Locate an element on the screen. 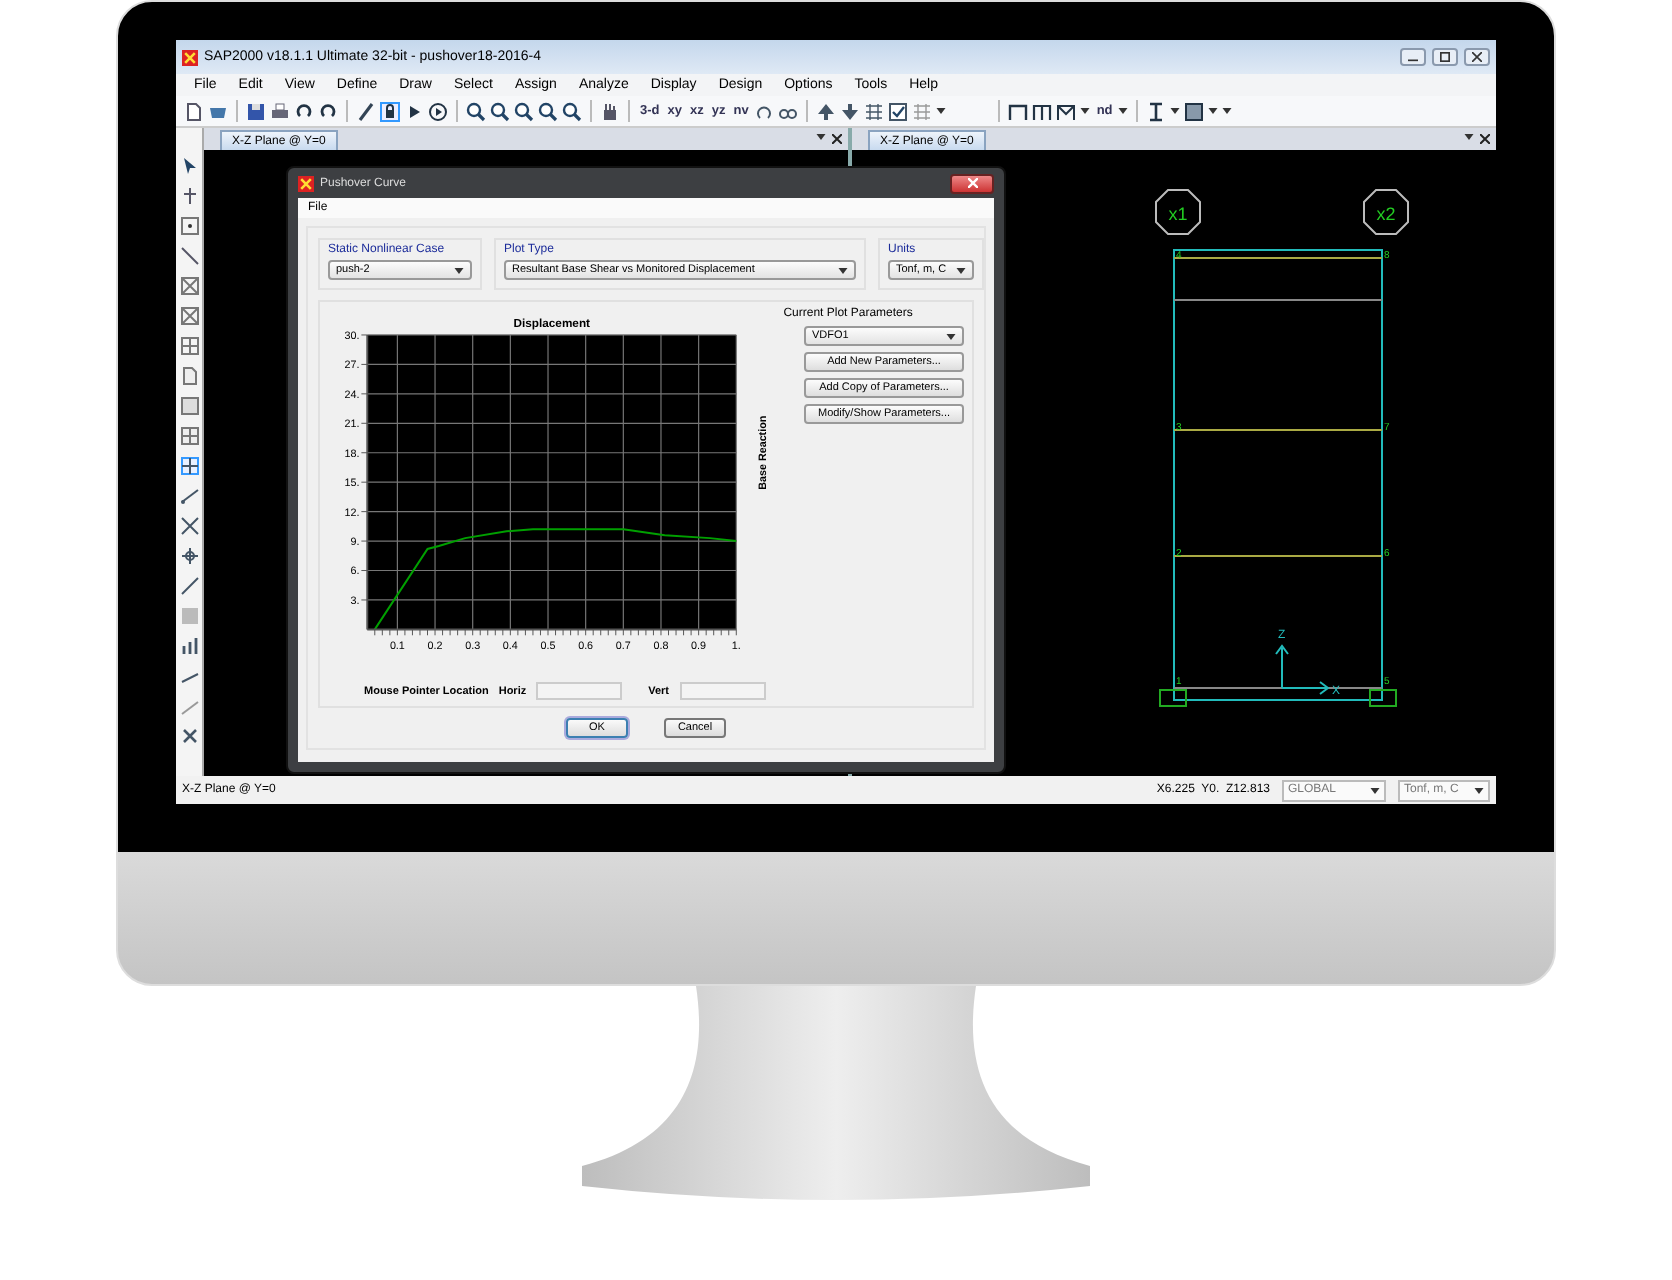 The height and width of the screenshot is (1280, 1672). grid-bubble: x2 is located at coordinates (1386, 212).